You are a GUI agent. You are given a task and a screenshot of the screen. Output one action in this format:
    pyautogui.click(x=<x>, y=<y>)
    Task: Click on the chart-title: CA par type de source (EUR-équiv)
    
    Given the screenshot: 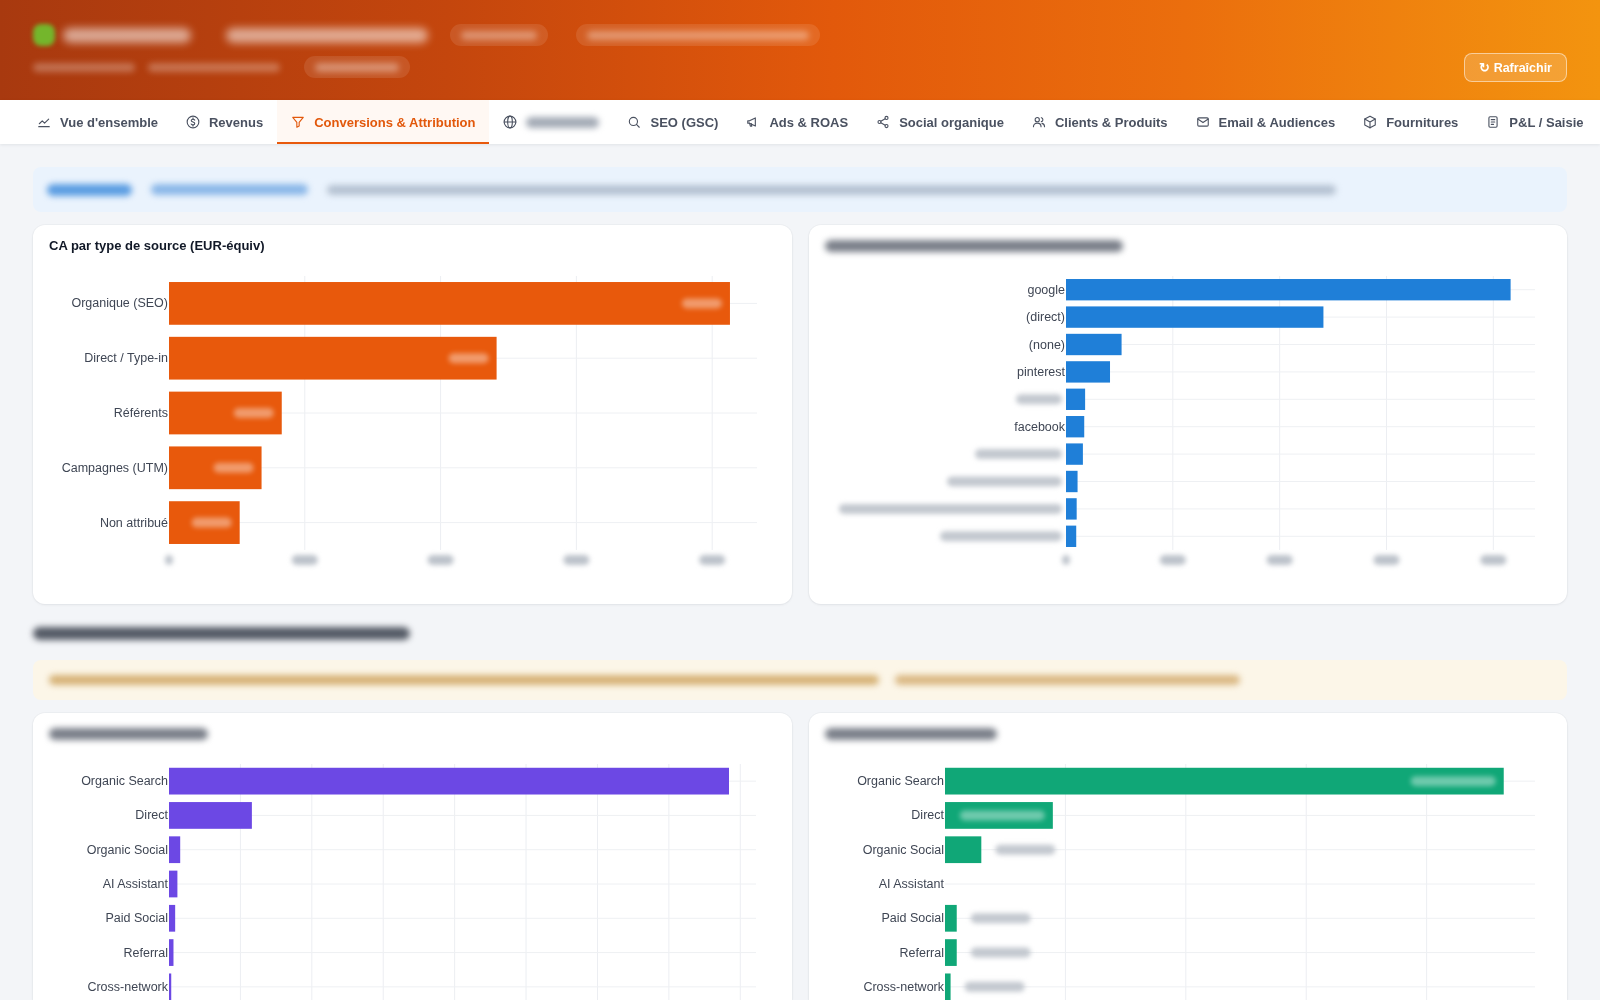 What is the action you would take?
    pyautogui.click(x=157, y=246)
    